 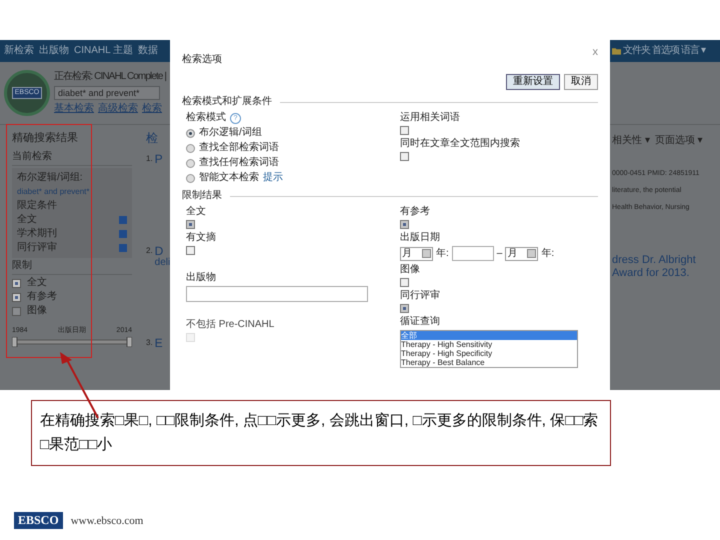 What do you see at coordinates (473, 253) in the screenshot?
I see `year-input` at bounding box center [473, 253].